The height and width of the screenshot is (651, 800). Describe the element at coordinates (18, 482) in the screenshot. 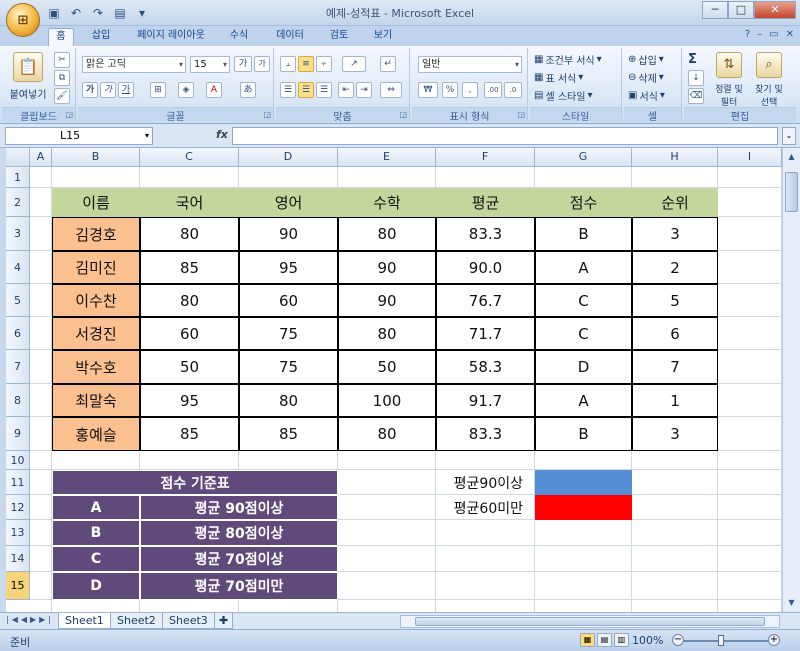

I see `row-header-11: 11` at that location.